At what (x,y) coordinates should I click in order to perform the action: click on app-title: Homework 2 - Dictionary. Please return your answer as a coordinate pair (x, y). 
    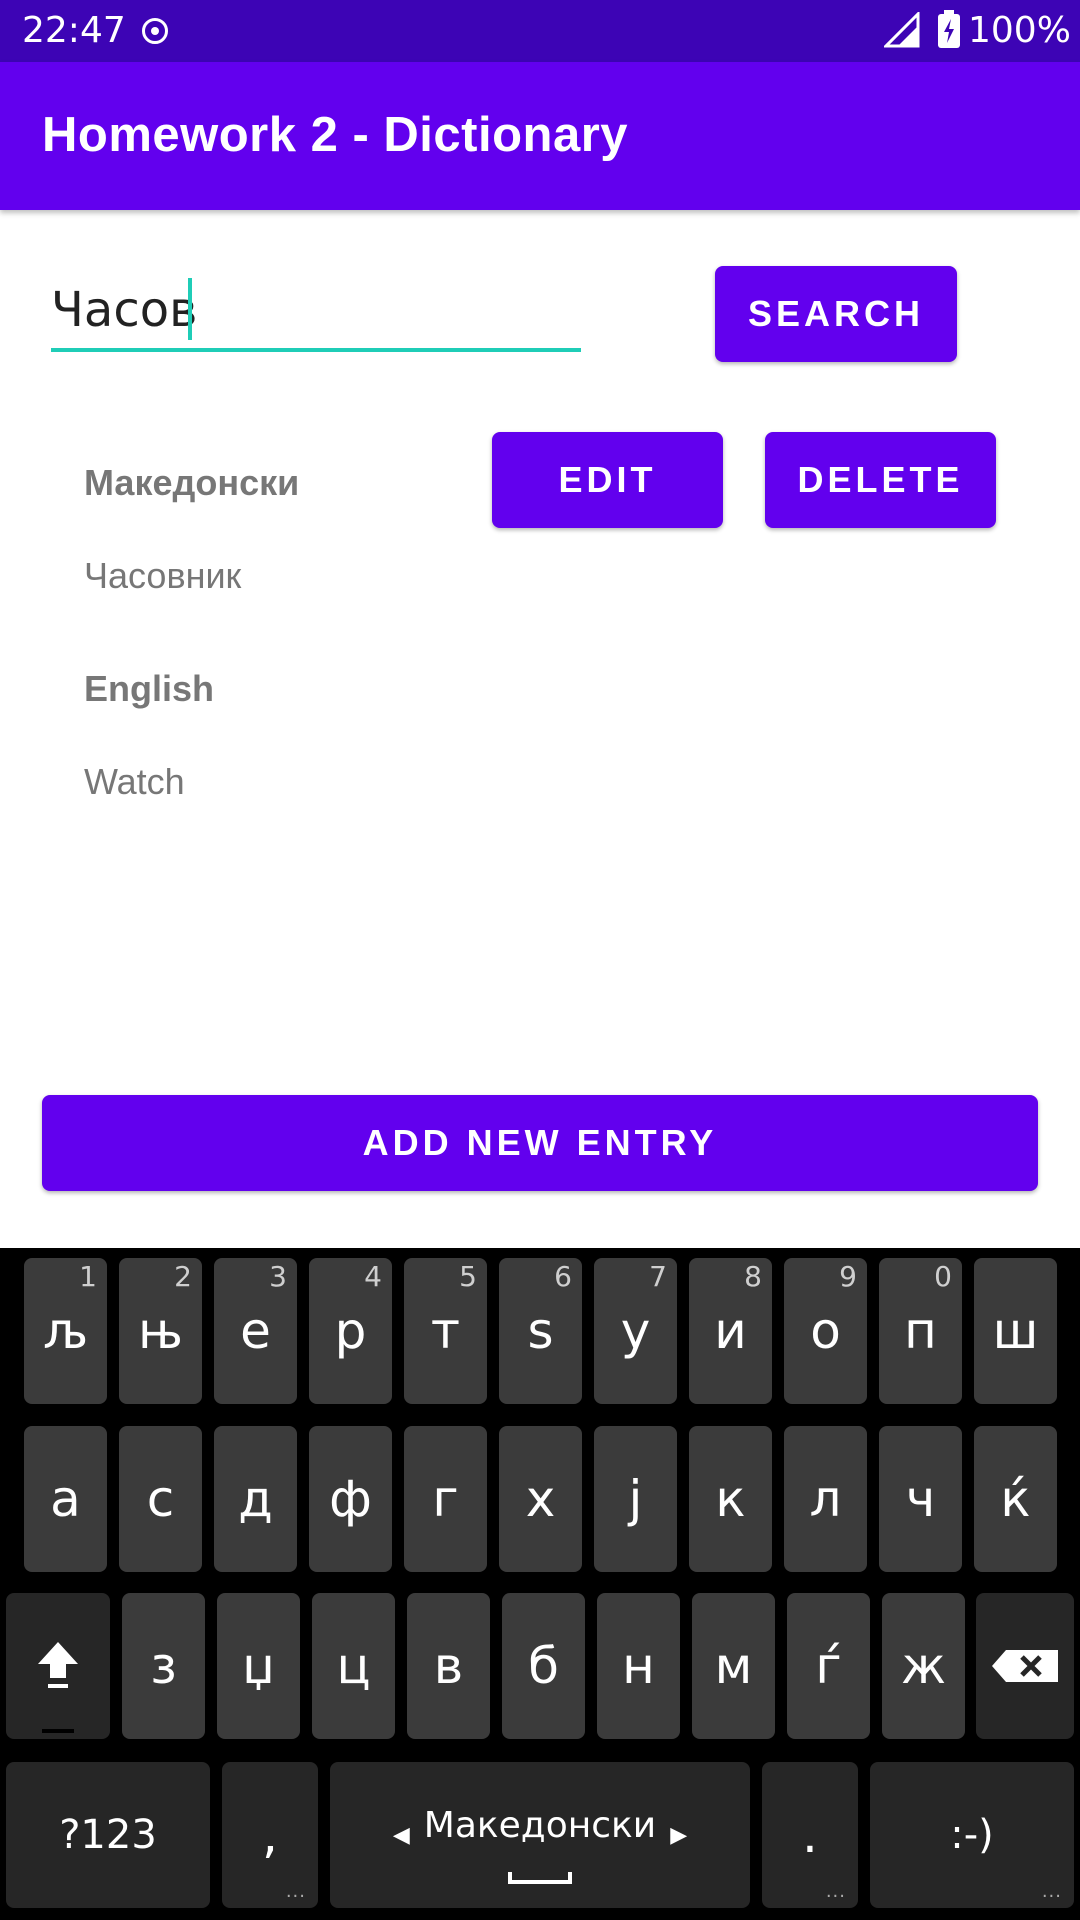
    Looking at the image, I should click on (335, 135).